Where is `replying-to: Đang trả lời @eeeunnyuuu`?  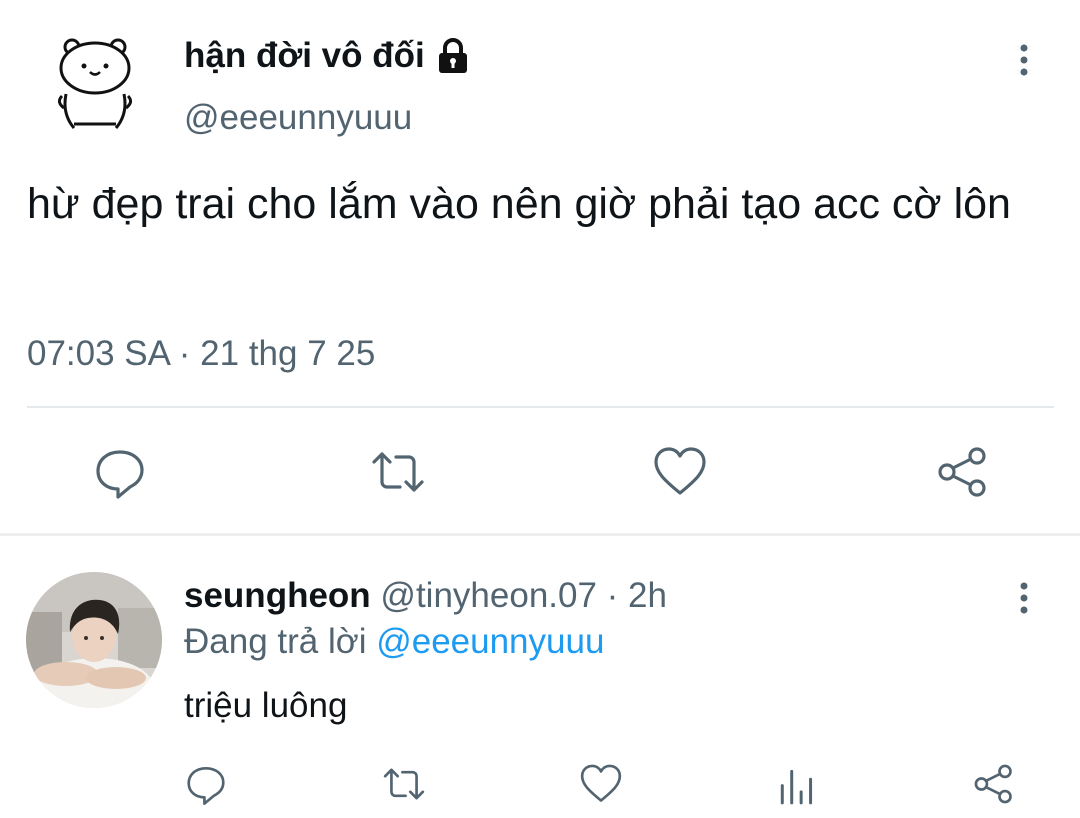 replying-to: Đang trả lời @eeeunnyuuu is located at coordinates (394, 642).